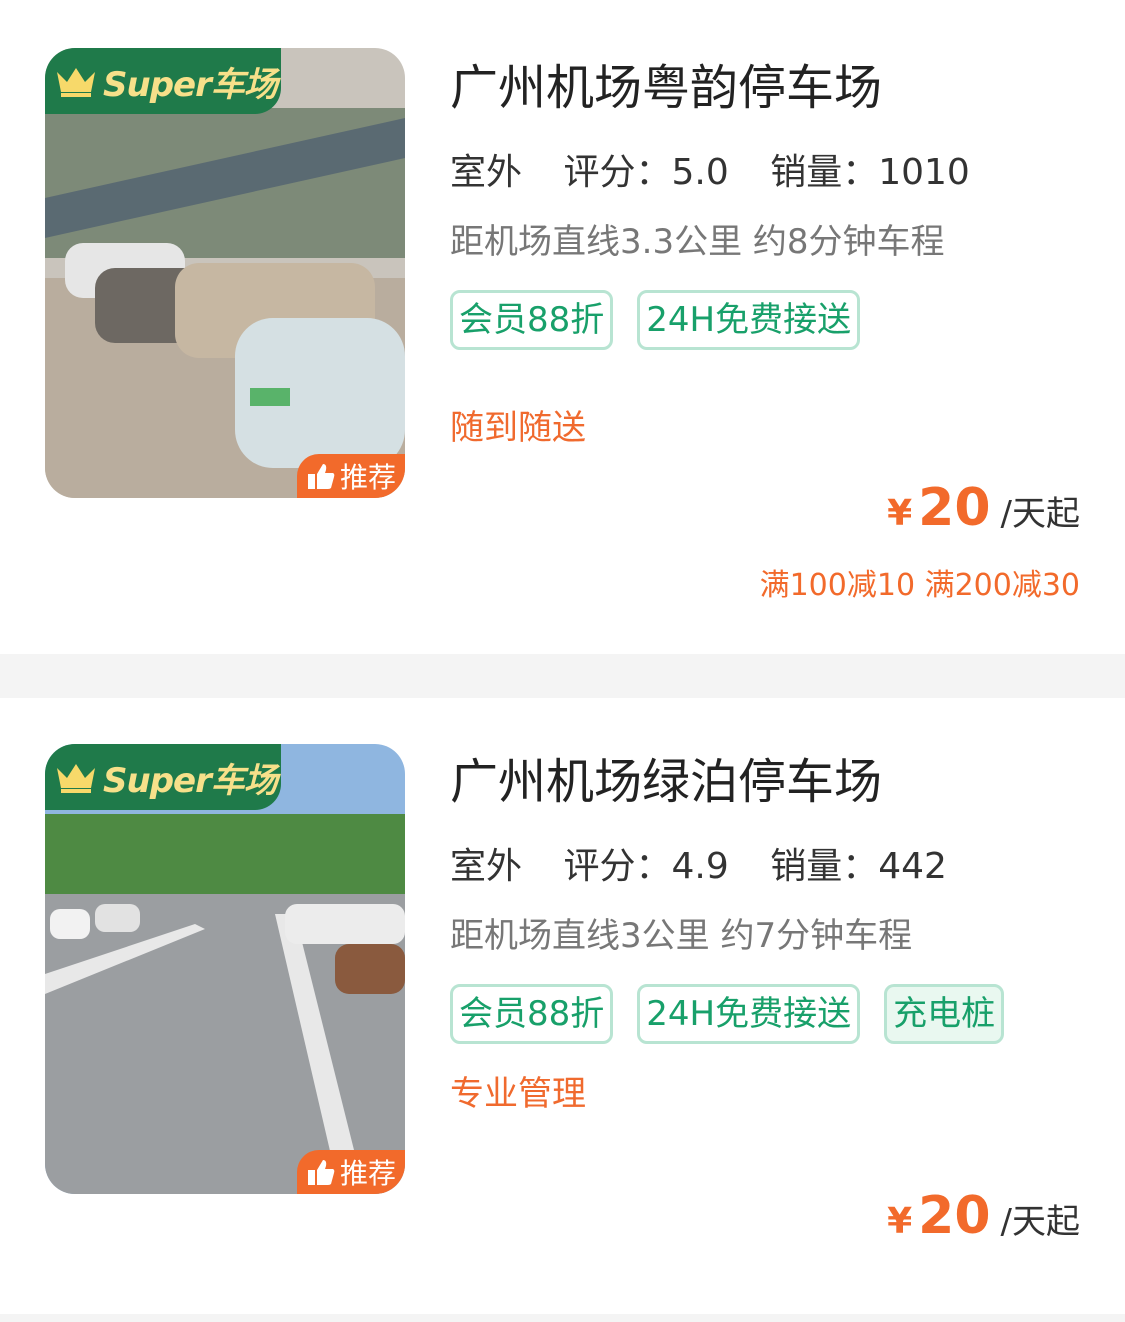 The height and width of the screenshot is (1322, 1125). What do you see at coordinates (697, 242) in the screenshot?
I see `distance-info: 距机场直线3.3公里 约8分钟车程` at bounding box center [697, 242].